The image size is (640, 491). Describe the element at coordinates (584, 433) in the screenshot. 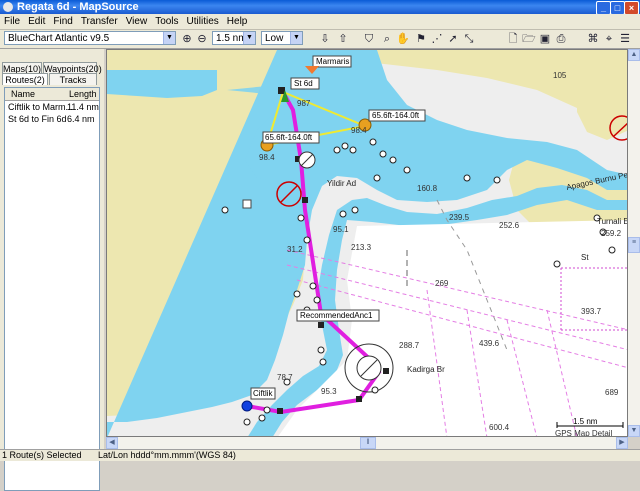

I see `map-detail-note: GPS Map Detail` at that location.